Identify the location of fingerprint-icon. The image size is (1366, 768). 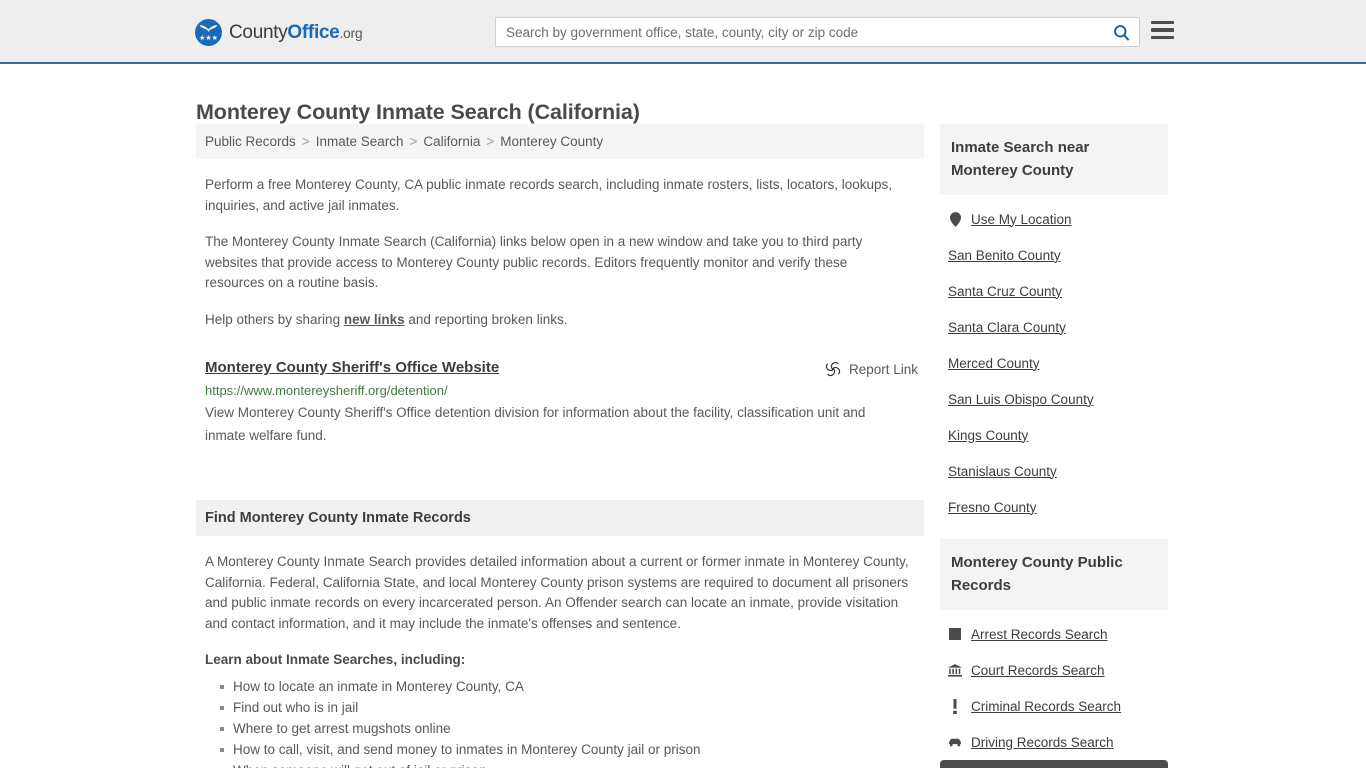
(955, 634).